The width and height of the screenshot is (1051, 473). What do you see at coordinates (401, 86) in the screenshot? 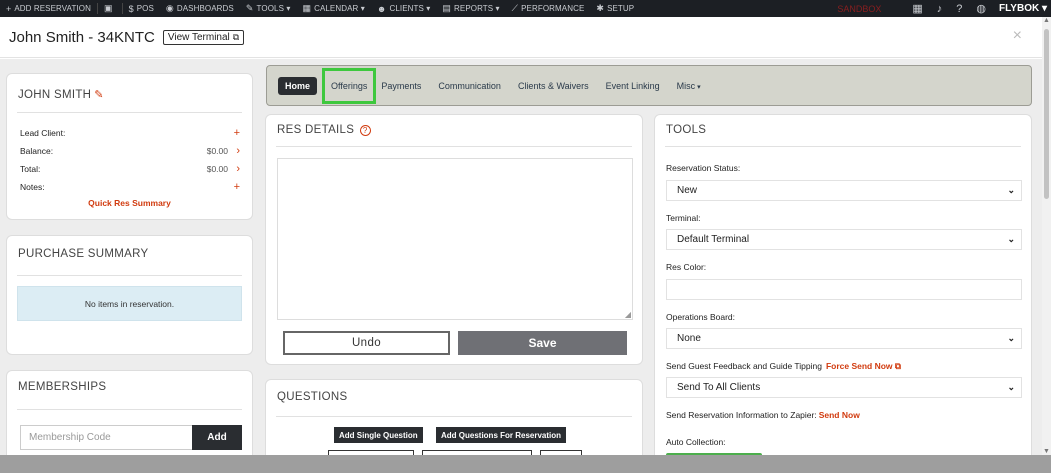
I see `tab-payments: Payments` at bounding box center [401, 86].